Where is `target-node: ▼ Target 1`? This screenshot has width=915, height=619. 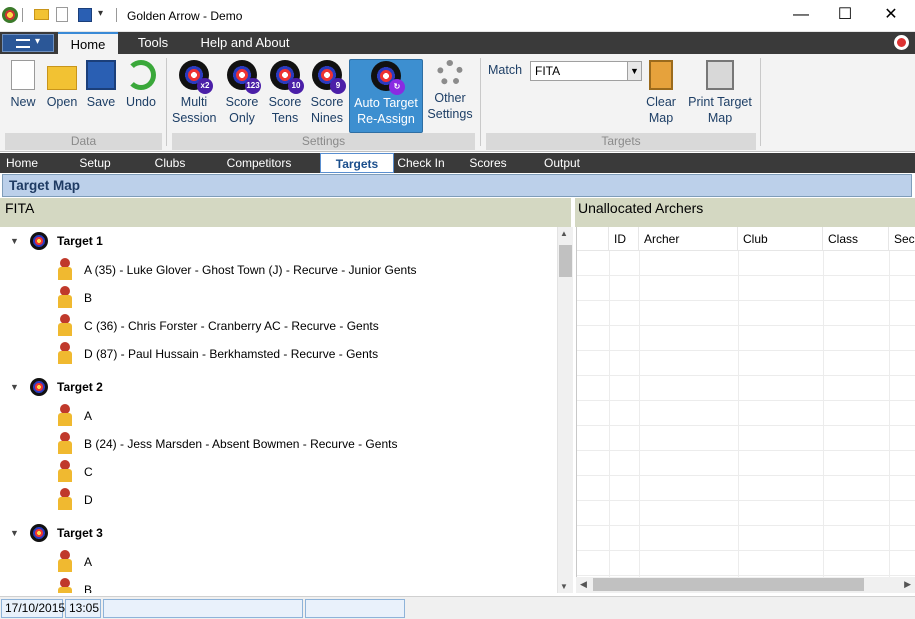
target-node: ▼ Target 1 is located at coordinates (278, 241).